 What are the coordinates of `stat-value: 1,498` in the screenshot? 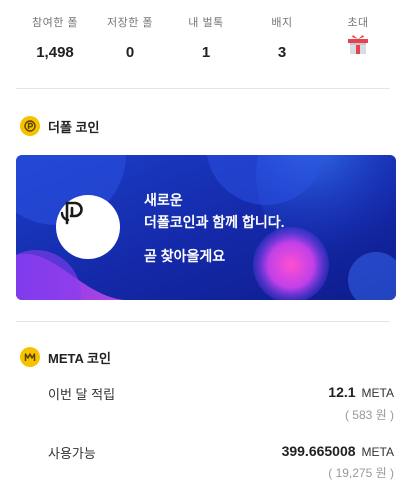 It's located at (55, 52).